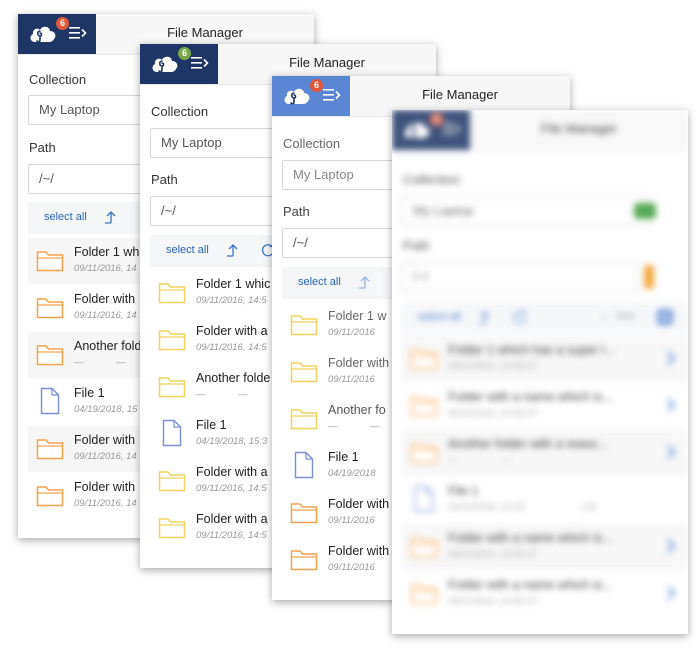 The width and height of the screenshot is (700, 647). Describe the element at coordinates (233, 378) in the screenshot. I see `item-name: Another folde` at that location.